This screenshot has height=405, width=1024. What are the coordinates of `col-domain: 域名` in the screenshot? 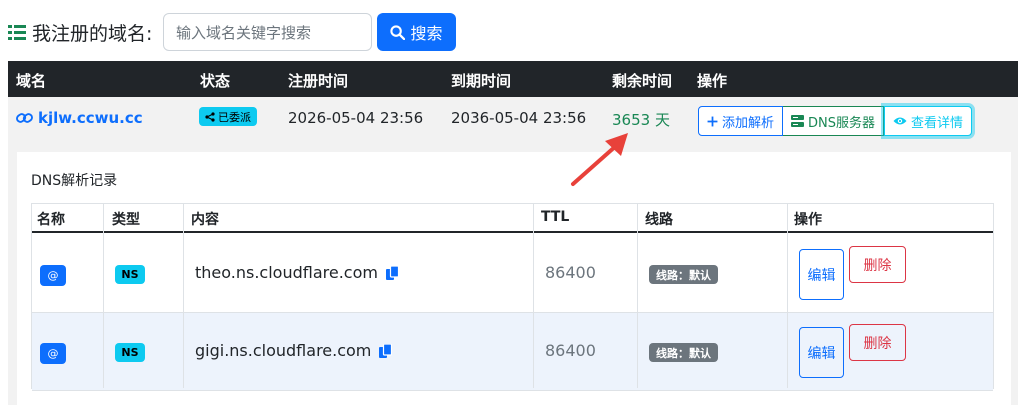 It's located at (31, 81).